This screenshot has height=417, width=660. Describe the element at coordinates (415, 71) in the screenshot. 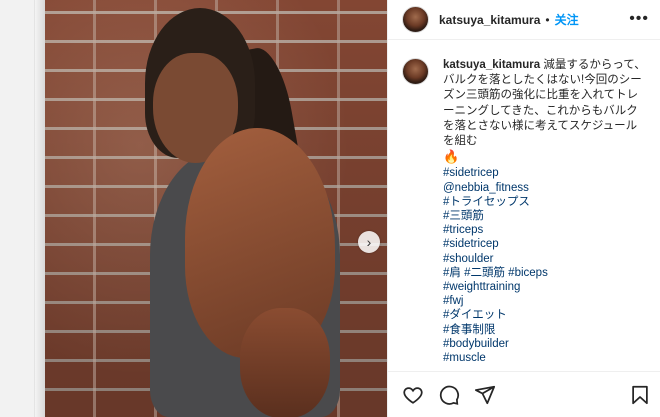

I see `caption-avatar` at that location.